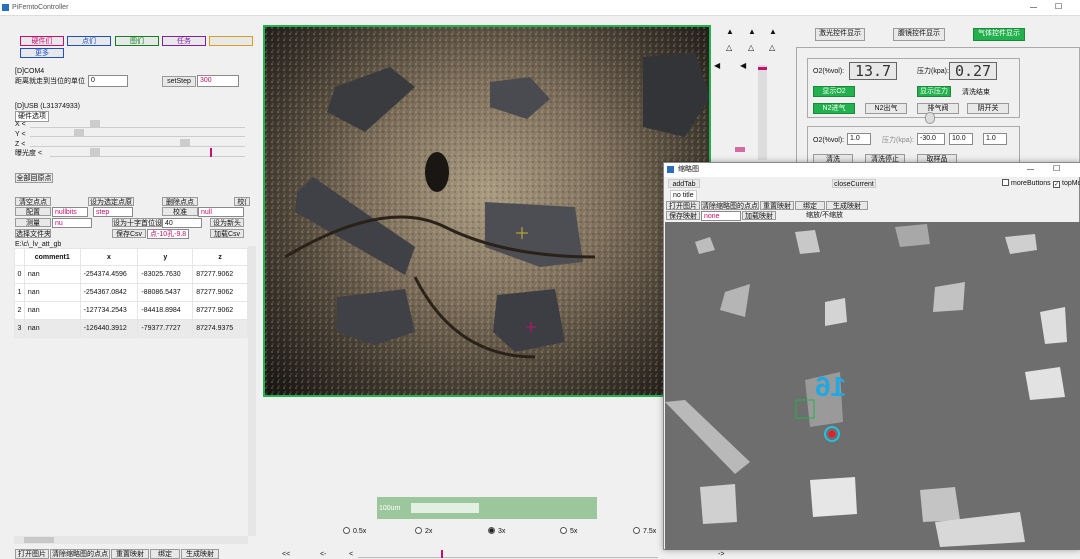 Image resolution: width=1080 pixels, height=559 pixels. I want to click on table-row: 3 nan -126440.3912 -79377.7727 87274.9375, so click(131, 328).